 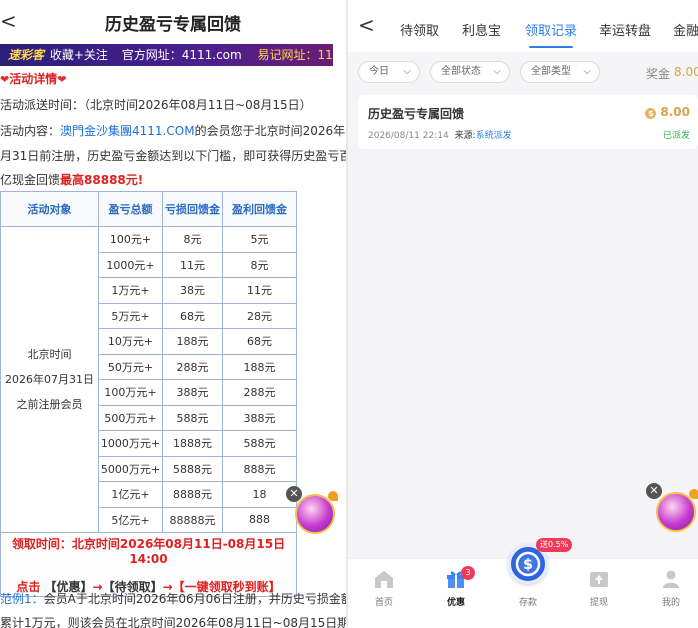 I want to click on withdraw-icon, so click(x=599, y=579).